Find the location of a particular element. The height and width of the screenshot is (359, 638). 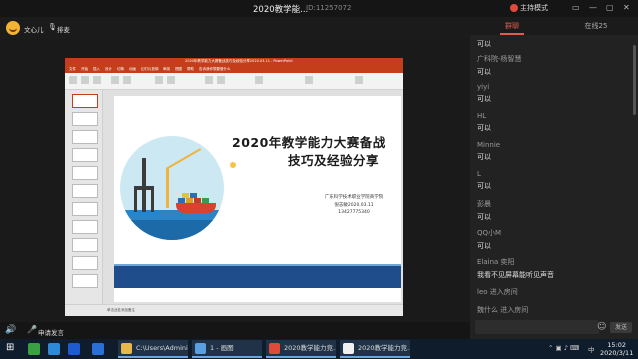

chat-scrollbar is located at coordinates (634, 80).